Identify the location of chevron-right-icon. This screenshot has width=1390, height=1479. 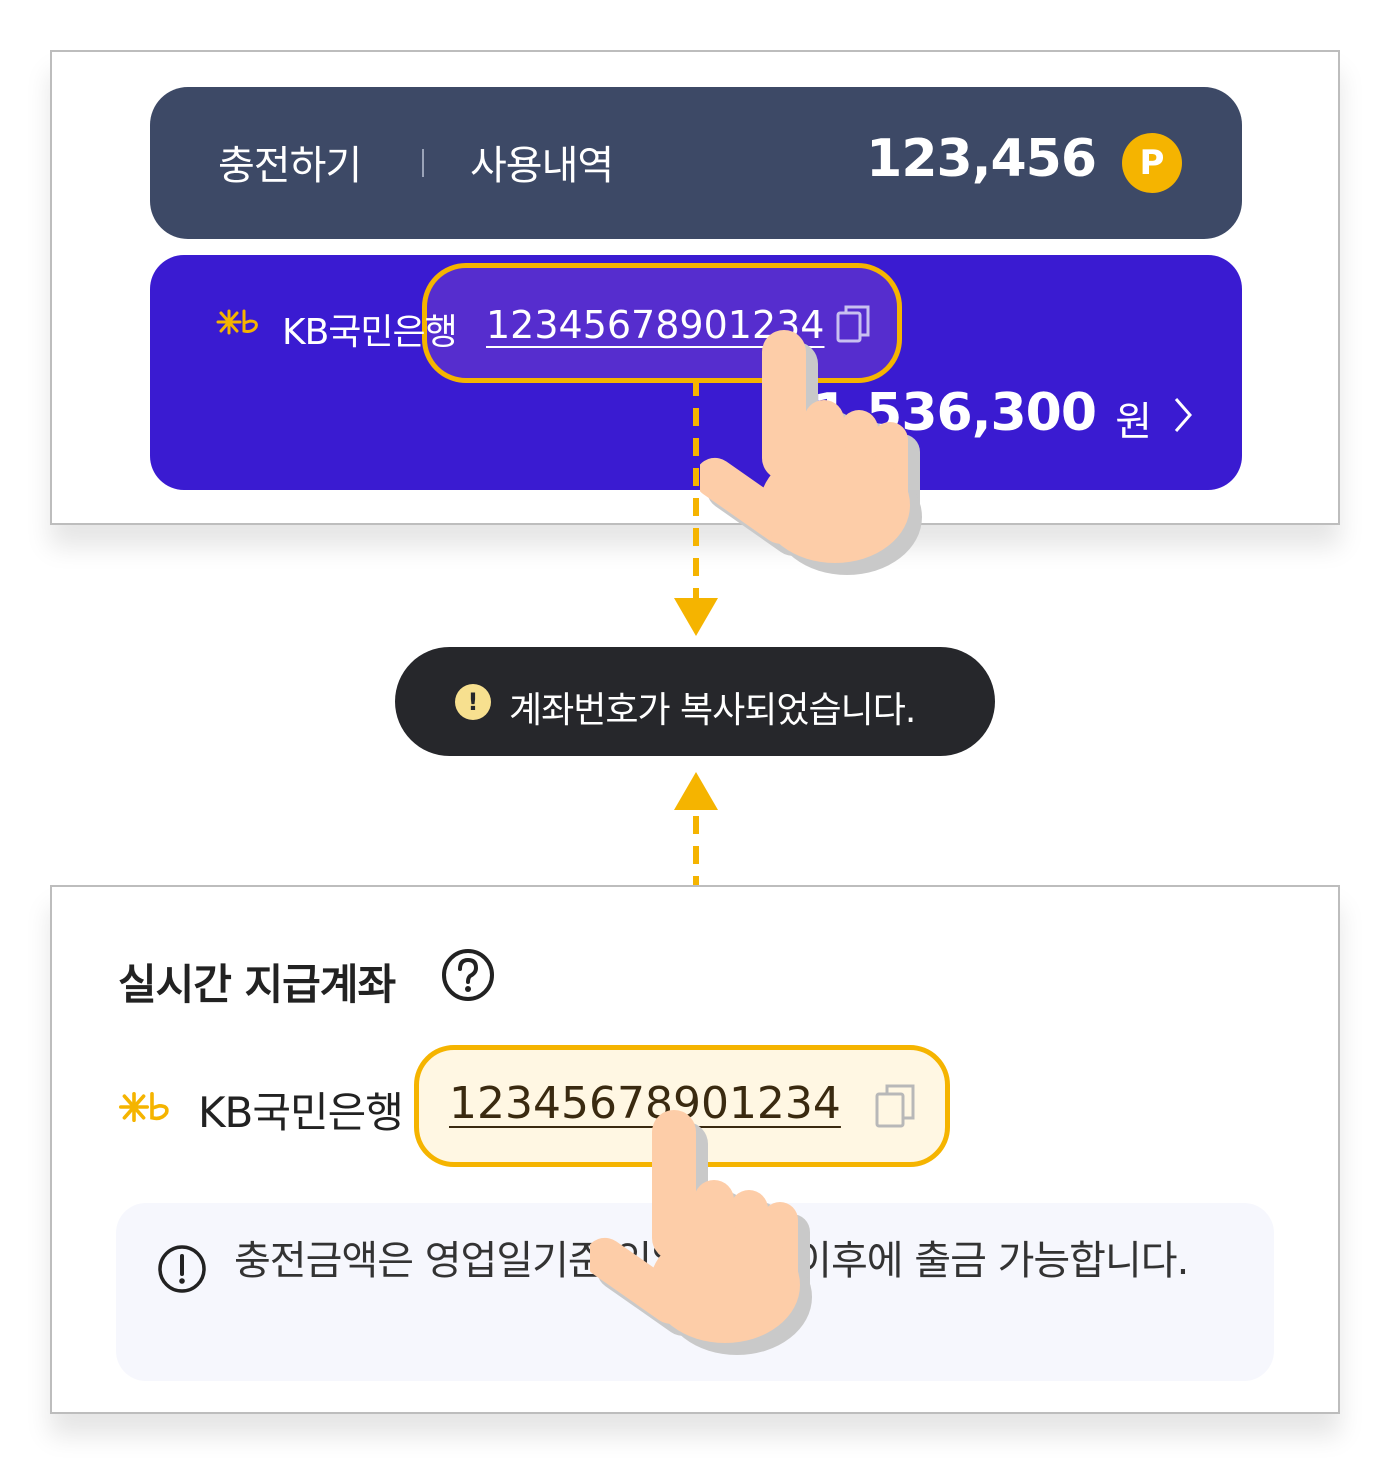
(1183, 415).